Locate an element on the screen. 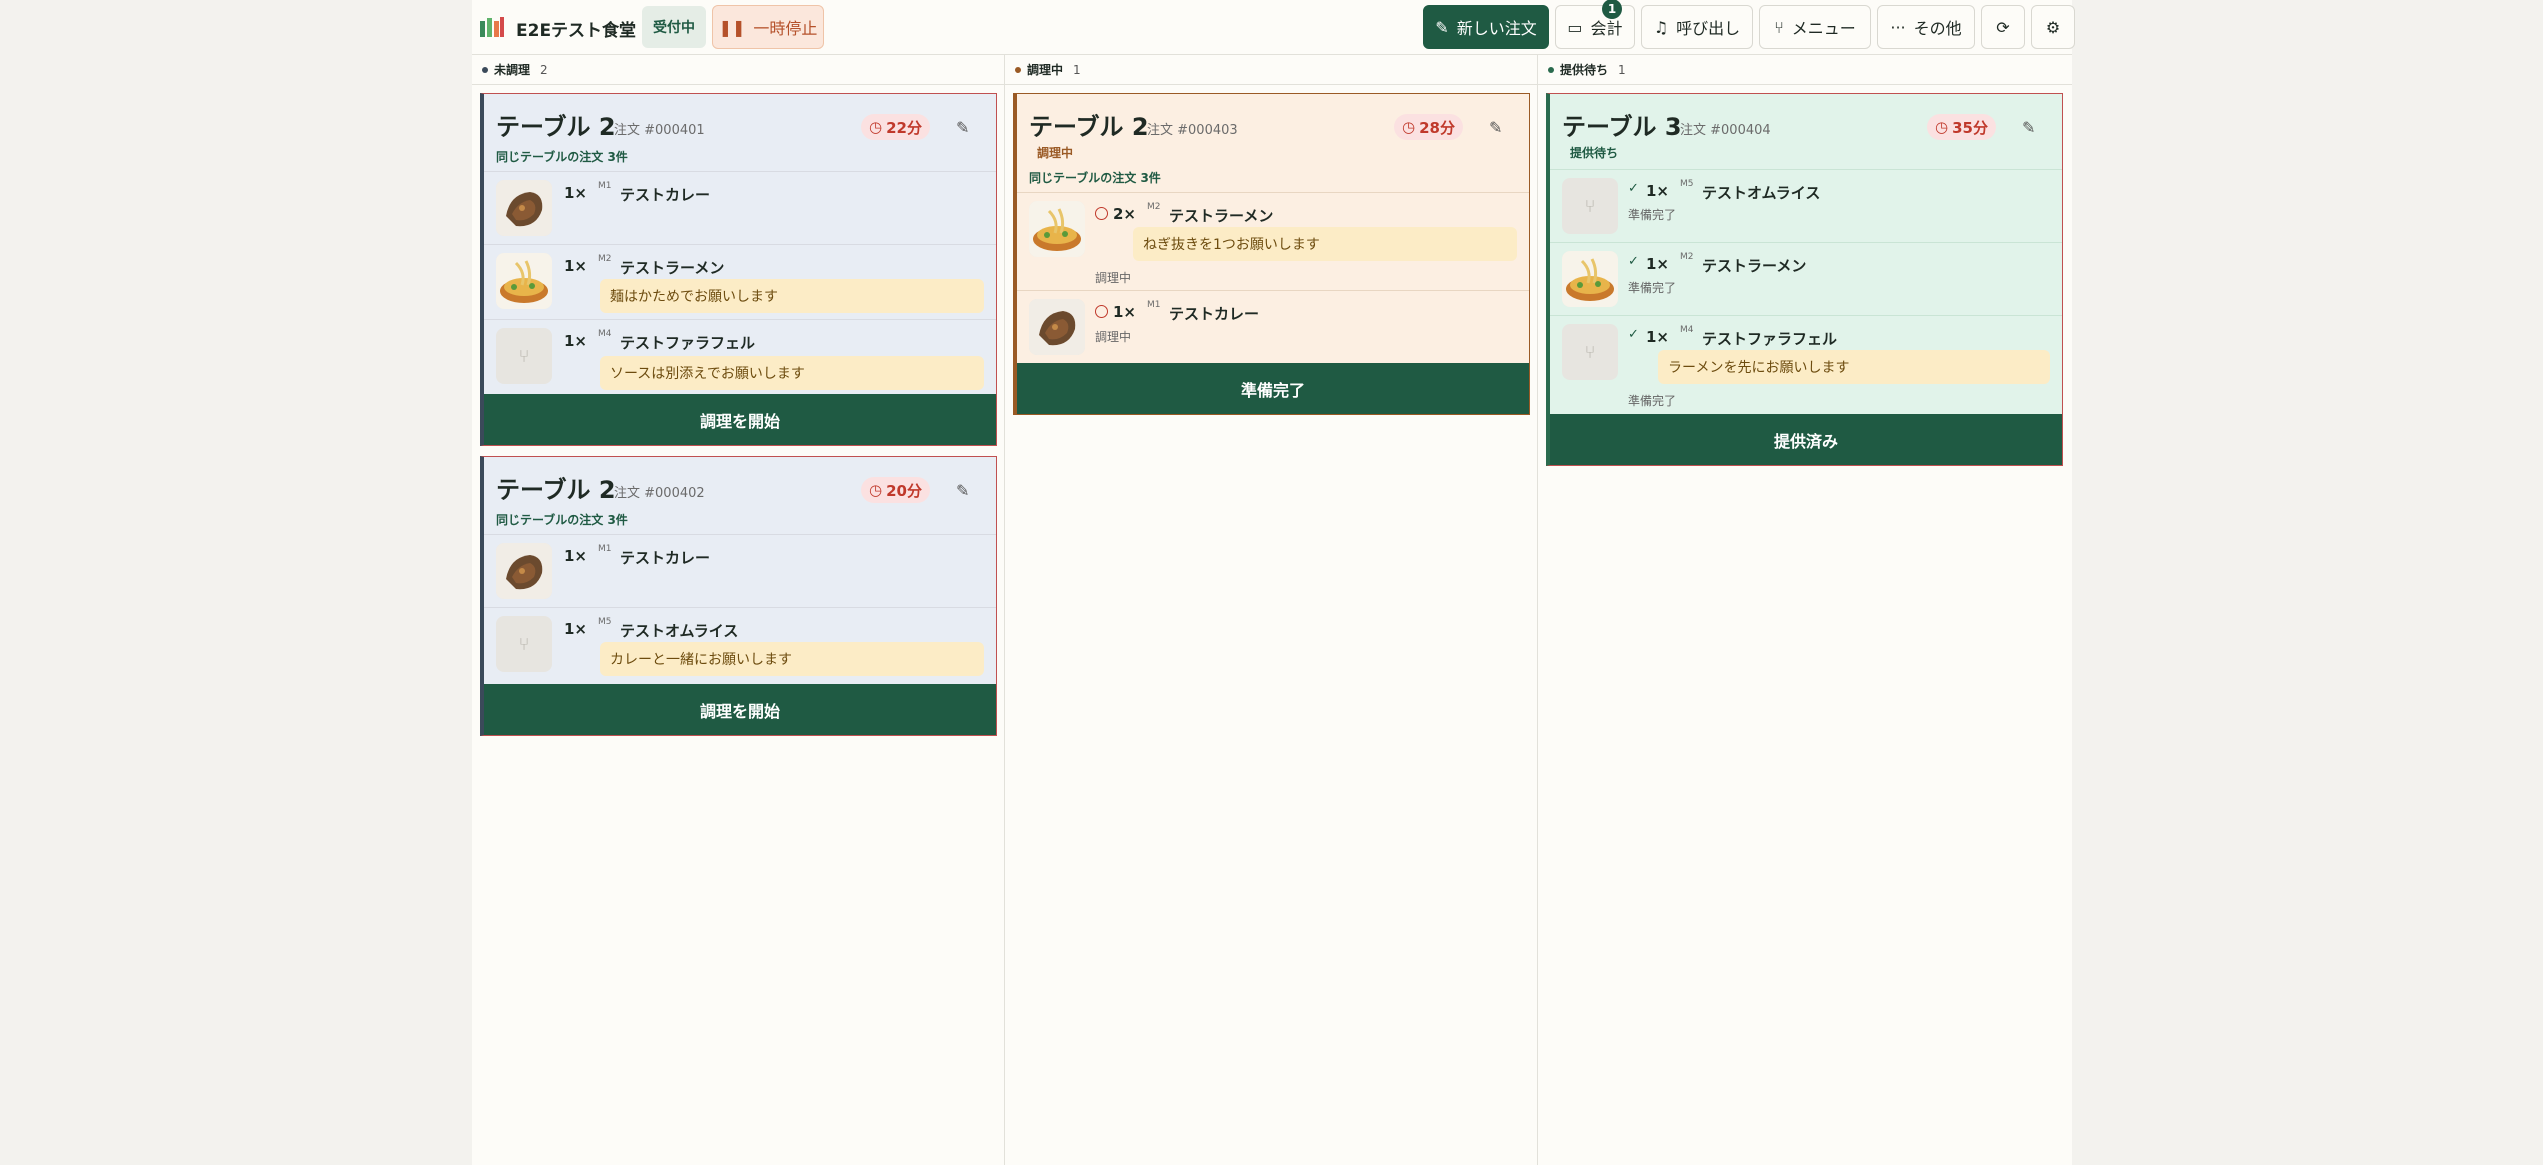  item-quantity: 2× is located at coordinates (1125, 214).